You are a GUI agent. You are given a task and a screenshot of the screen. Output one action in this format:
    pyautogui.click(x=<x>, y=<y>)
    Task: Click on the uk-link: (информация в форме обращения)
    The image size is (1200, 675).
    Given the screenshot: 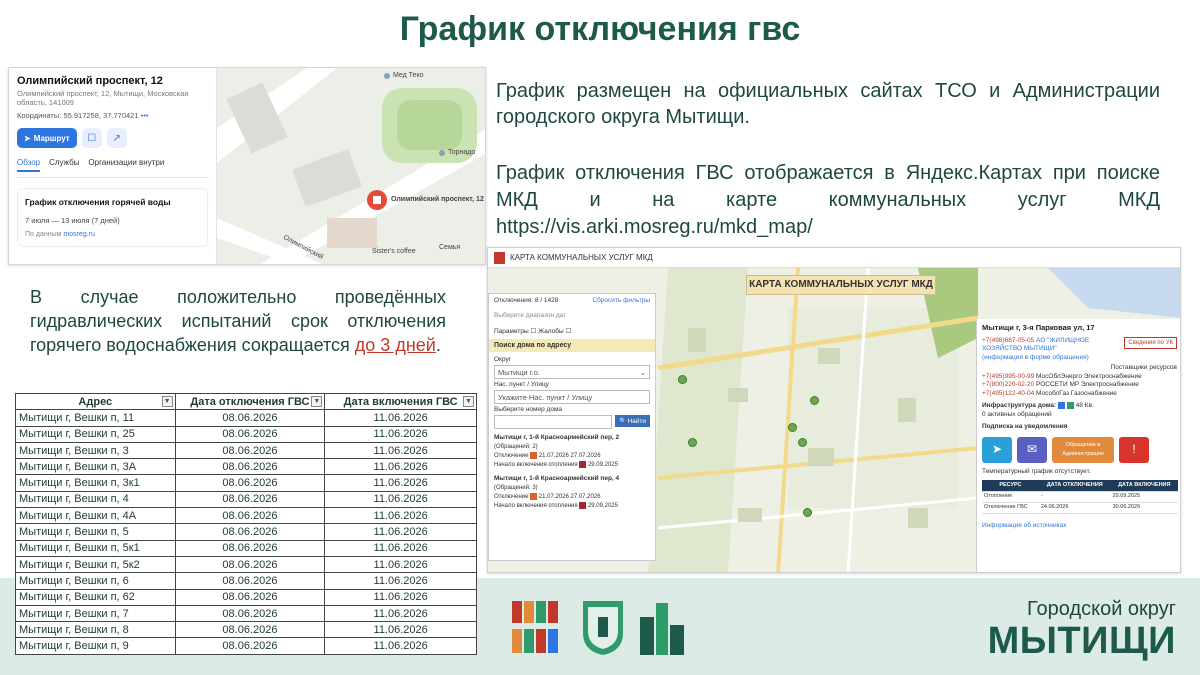 What is the action you would take?
    pyautogui.click(x=1035, y=357)
    